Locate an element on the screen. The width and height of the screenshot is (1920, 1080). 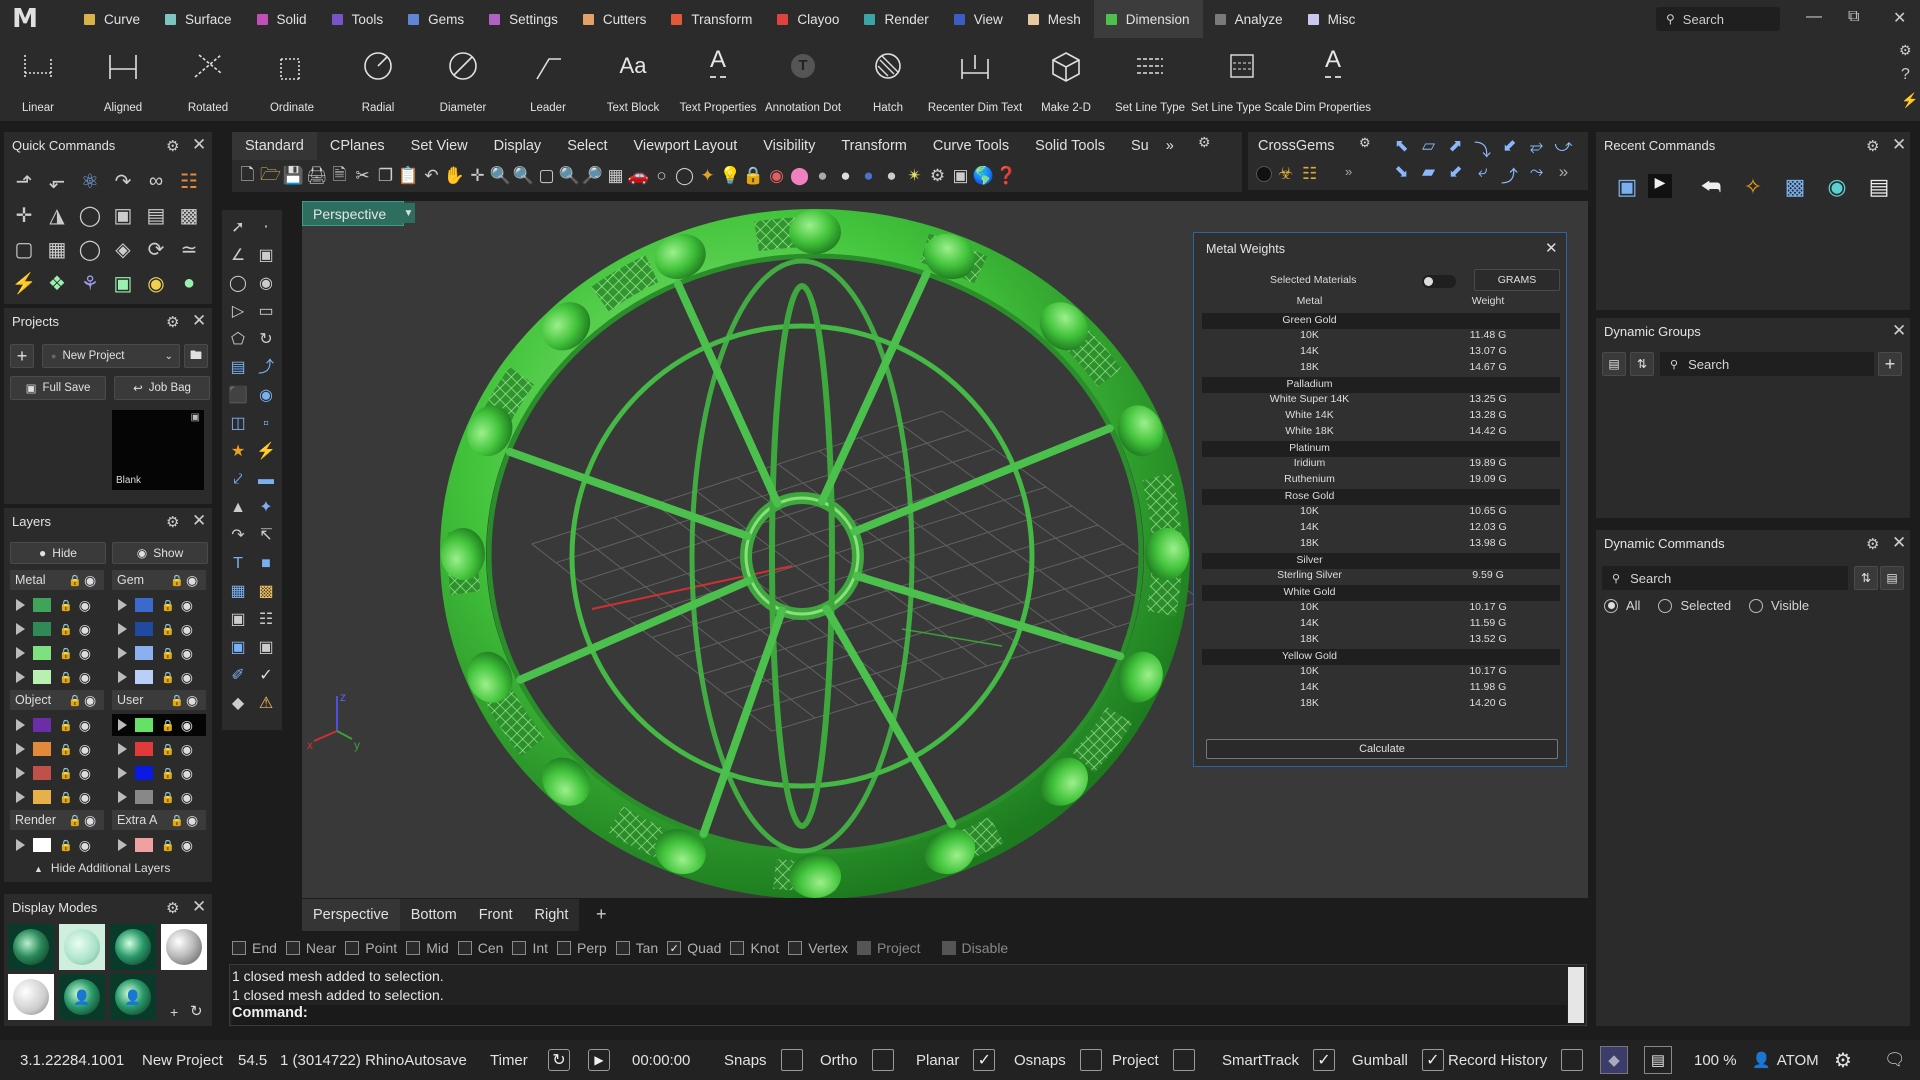
transform-tool-icon: ⤶ is located at coordinates (1482, 175).